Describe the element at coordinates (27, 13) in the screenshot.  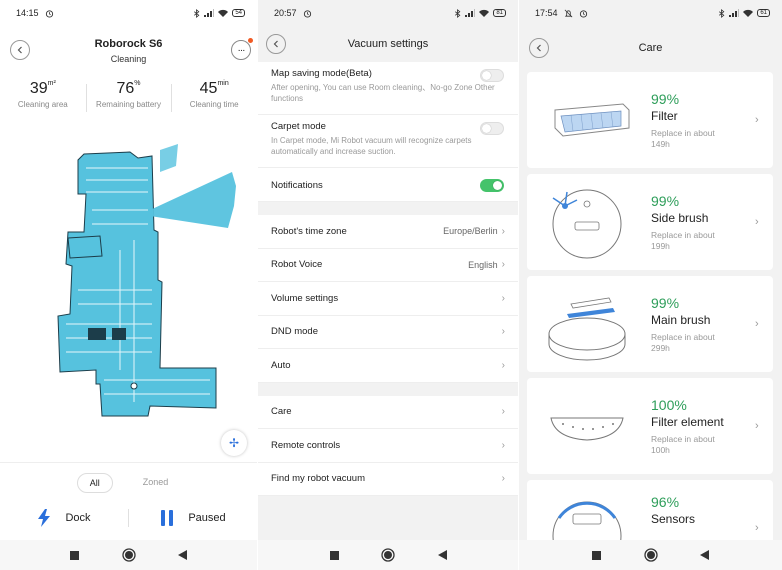
I see `clock: 14:15` at that location.